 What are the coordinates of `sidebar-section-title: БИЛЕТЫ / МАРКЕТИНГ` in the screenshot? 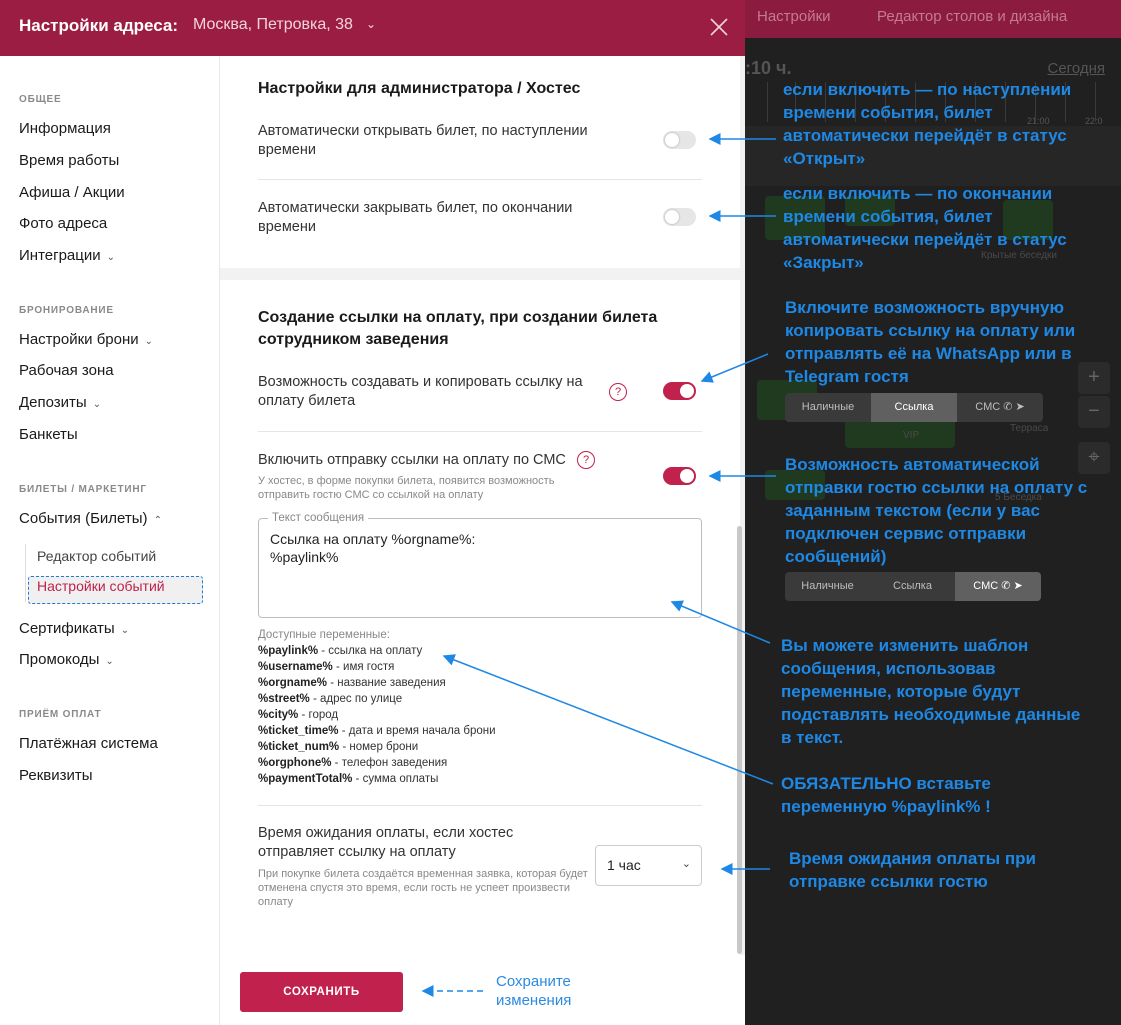 It's located at (83, 489).